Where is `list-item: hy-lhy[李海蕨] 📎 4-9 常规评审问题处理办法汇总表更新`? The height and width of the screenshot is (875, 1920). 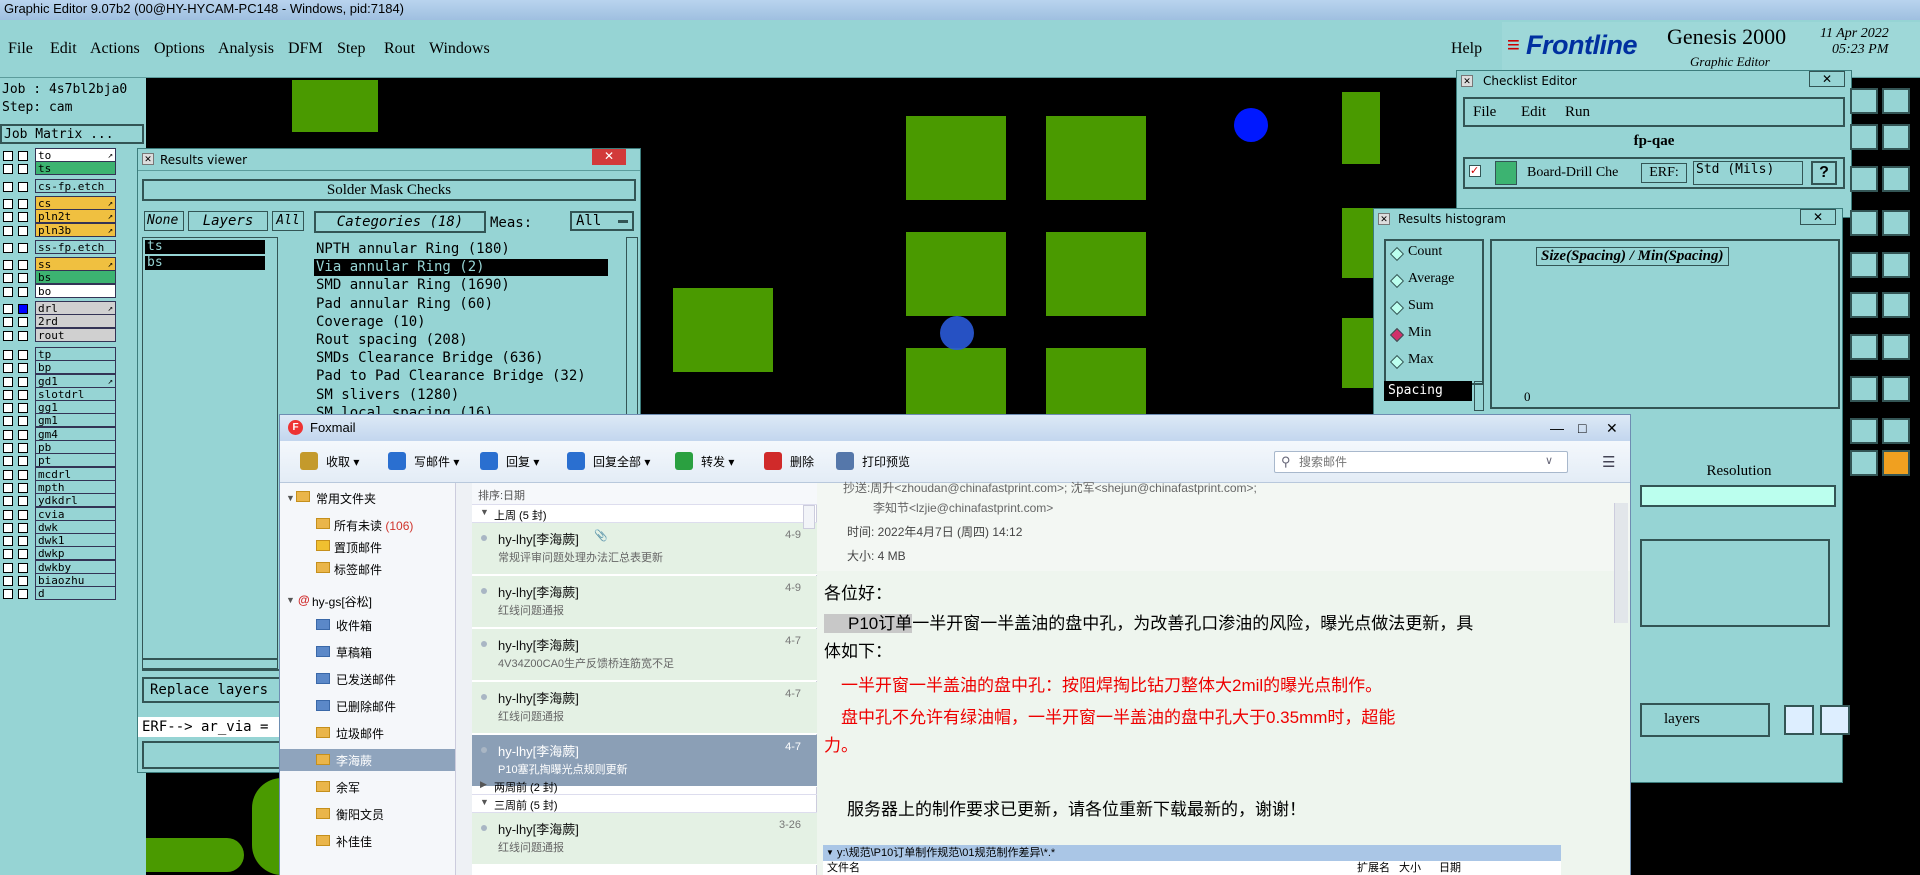 list-item: hy-lhy[李海蕨] 📎 4-9 常规评审问题处理办法汇总表更新 is located at coordinates (644, 549).